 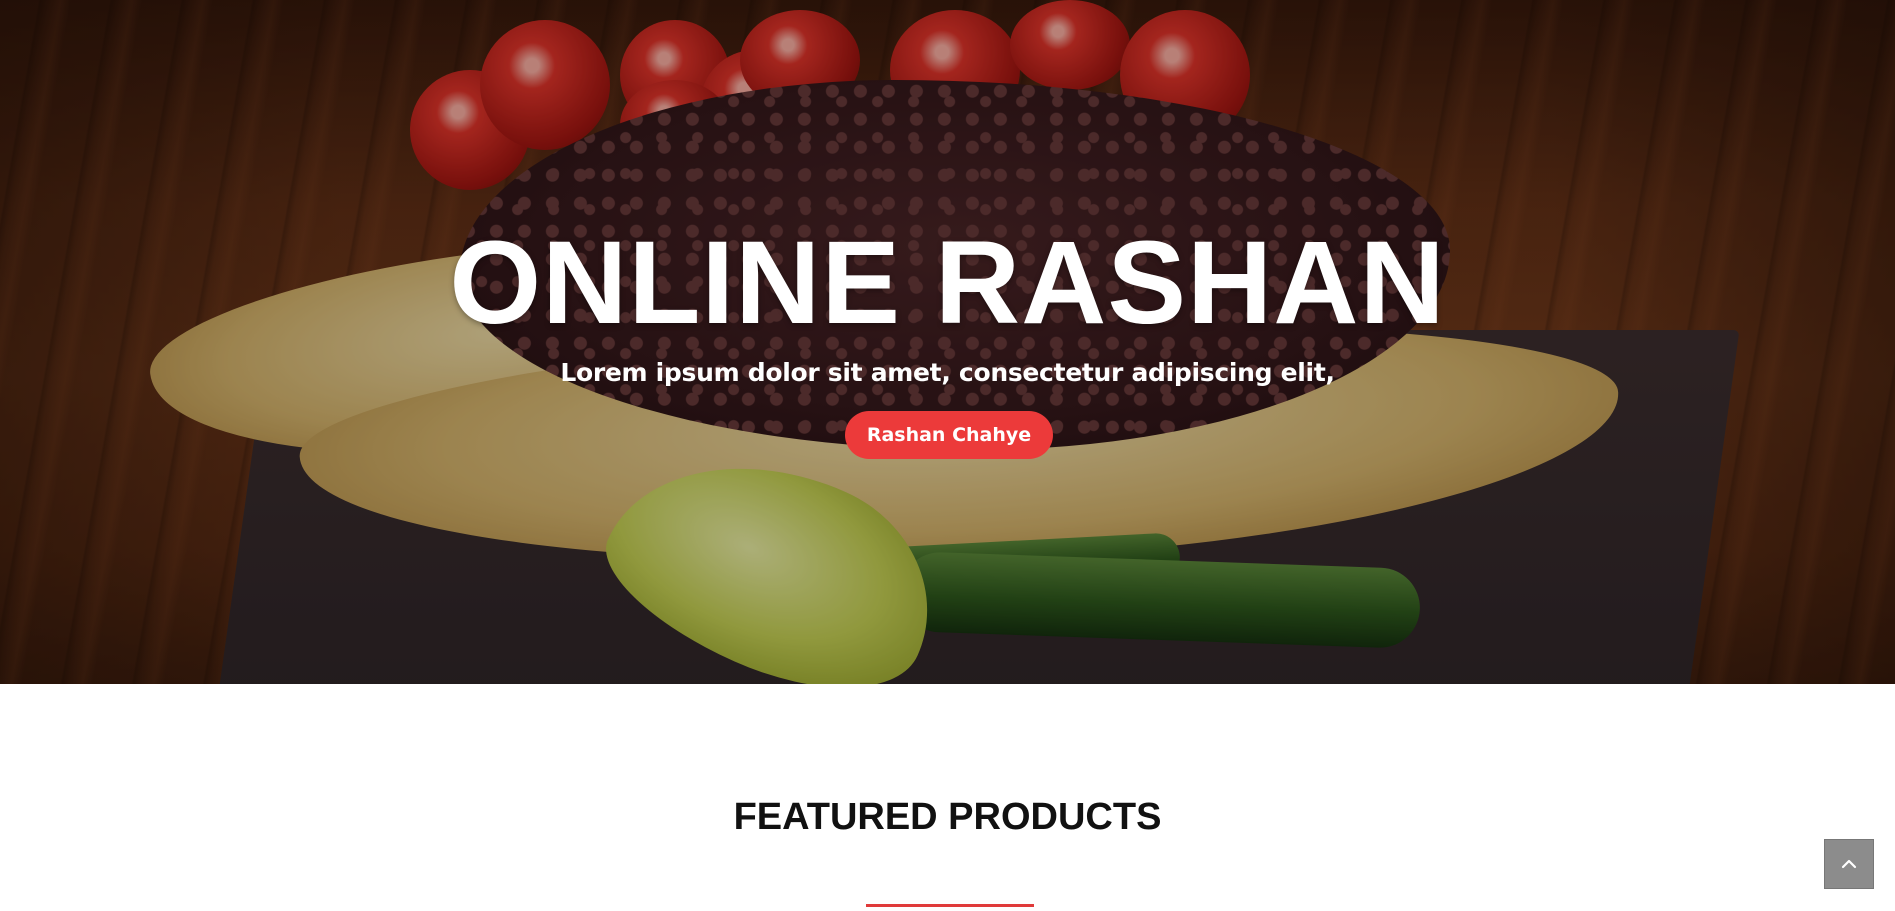 I want to click on heading-underline, so click(x=950, y=905).